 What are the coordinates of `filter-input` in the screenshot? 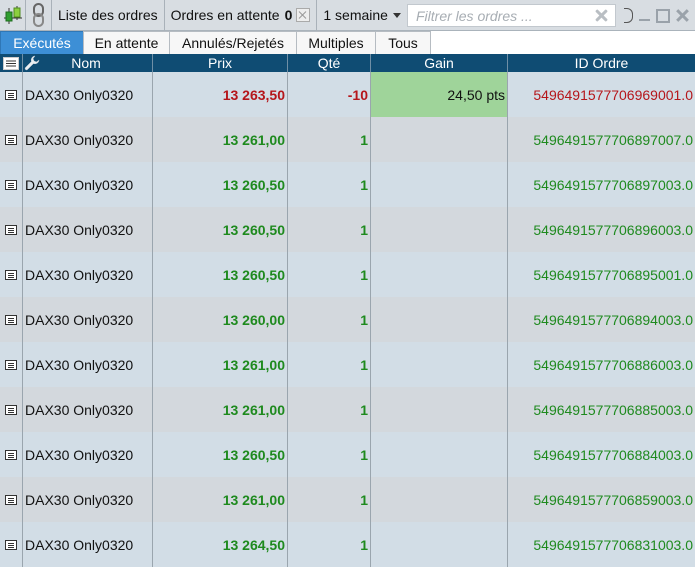 It's located at (501, 15).